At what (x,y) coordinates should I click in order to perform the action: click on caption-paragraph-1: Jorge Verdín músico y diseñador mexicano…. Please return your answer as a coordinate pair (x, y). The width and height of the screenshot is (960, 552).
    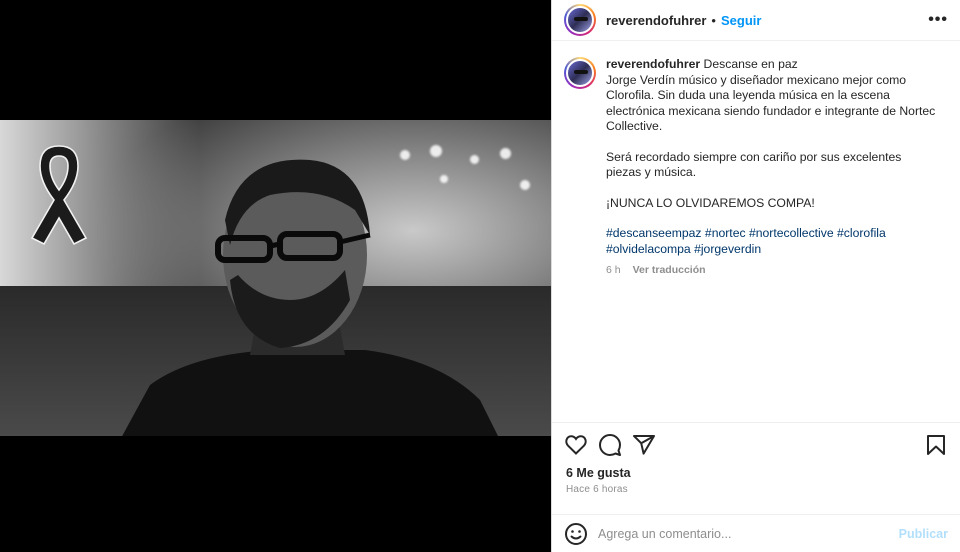
    Looking at the image, I should click on (771, 103).